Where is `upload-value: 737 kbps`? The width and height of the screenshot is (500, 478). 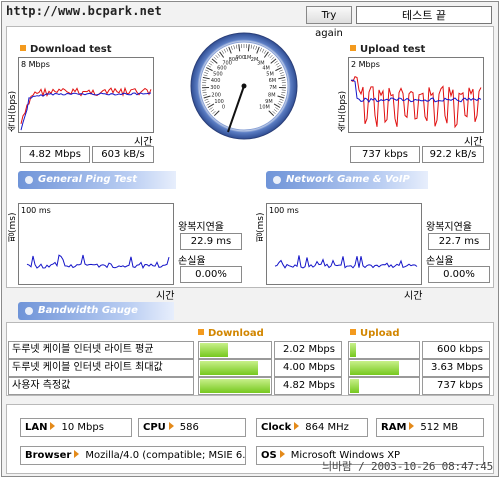 upload-value: 737 kbps is located at coordinates (456, 386).